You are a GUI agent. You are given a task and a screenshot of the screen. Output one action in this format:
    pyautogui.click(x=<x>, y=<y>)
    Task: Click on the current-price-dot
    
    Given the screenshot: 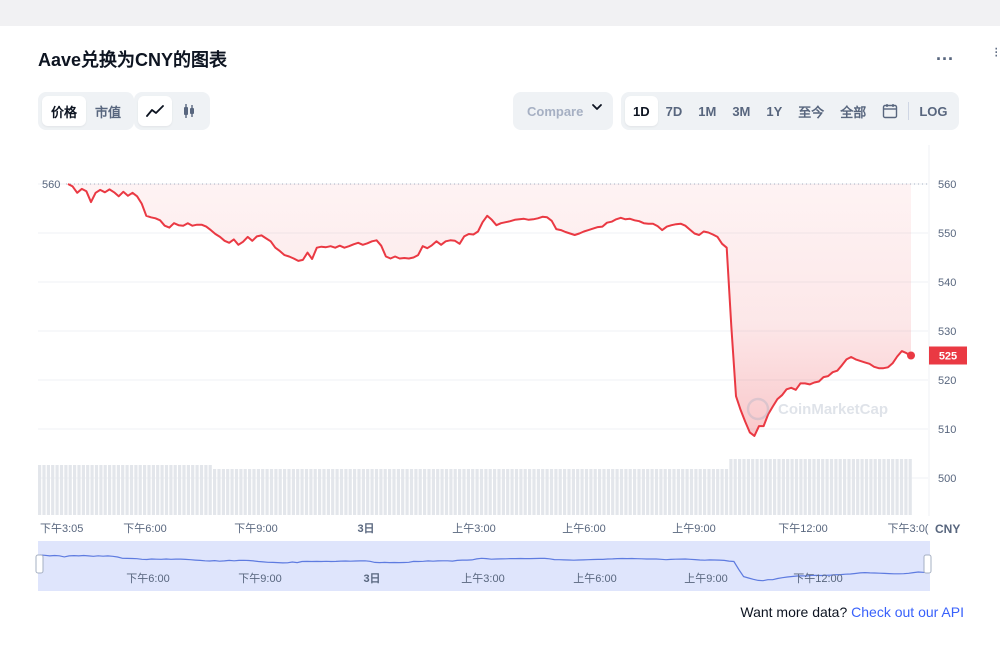 What is the action you would take?
    pyautogui.click(x=911, y=355)
    